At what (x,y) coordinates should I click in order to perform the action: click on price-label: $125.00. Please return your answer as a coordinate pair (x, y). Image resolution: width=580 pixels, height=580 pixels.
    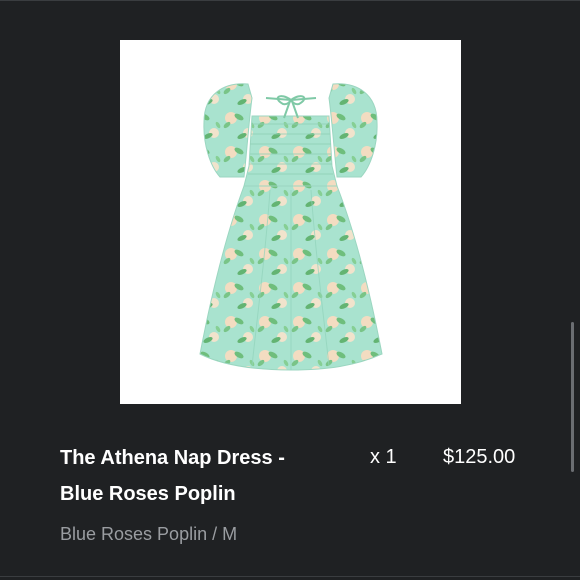
    Looking at the image, I should click on (479, 457).